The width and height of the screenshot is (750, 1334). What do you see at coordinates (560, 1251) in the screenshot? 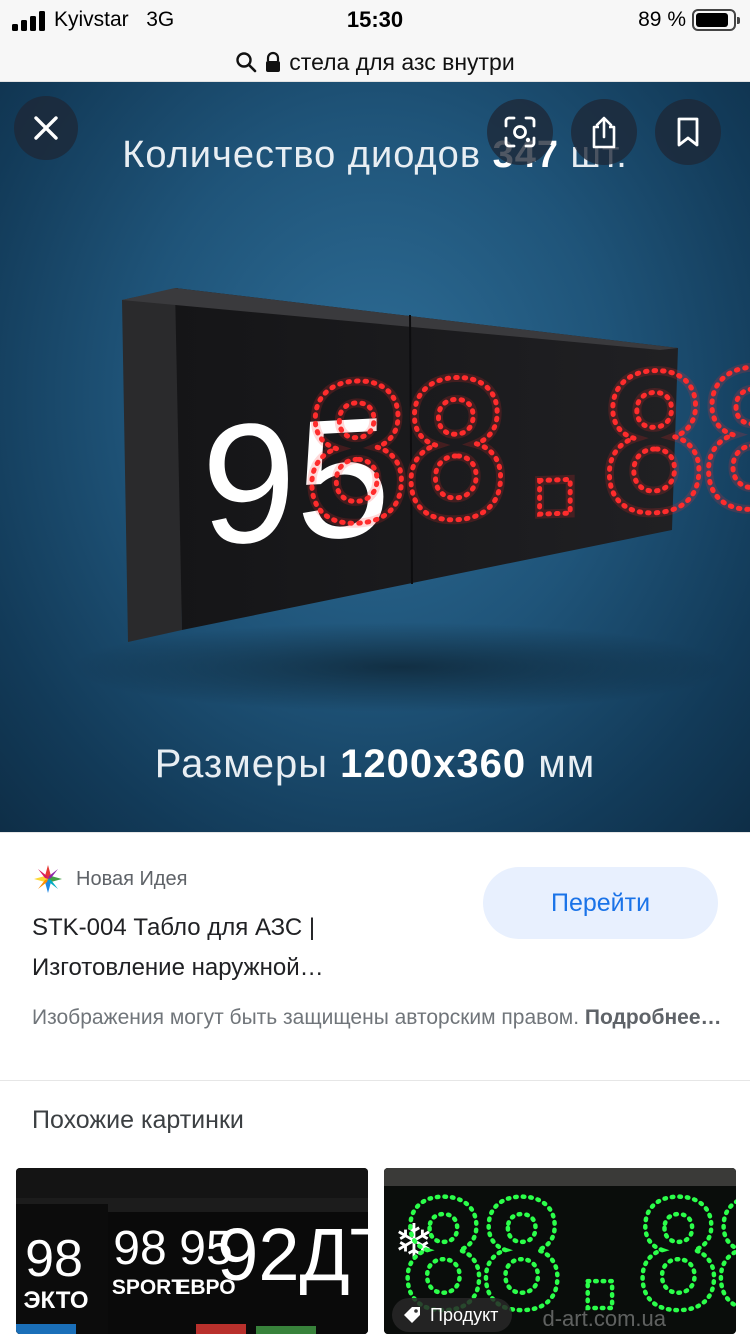
I see `similar-image-2: ❄ 88.88 d-art.com.ua Продукт` at bounding box center [560, 1251].